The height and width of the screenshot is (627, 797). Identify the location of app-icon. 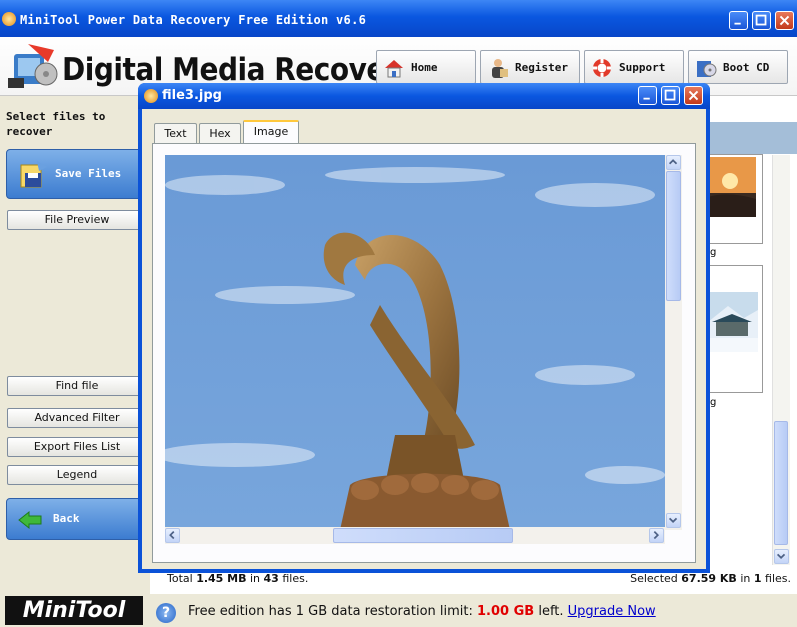
(9, 19).